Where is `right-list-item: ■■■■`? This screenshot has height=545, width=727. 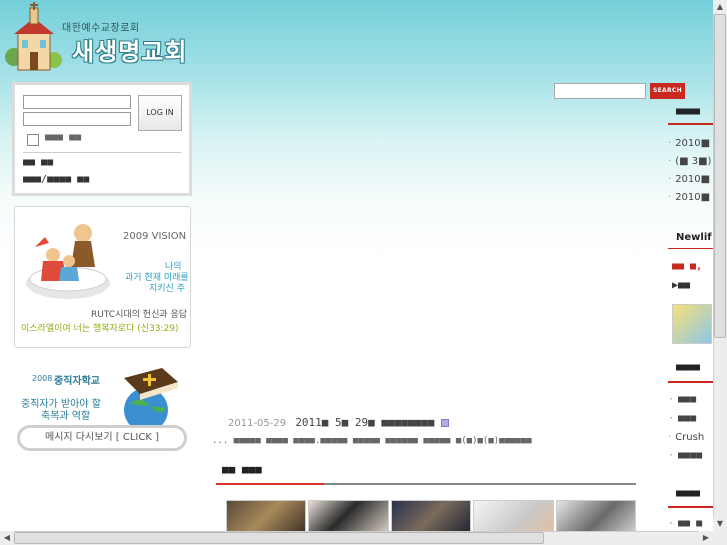
right-list-item: ■■■■ is located at coordinates (685, 455).